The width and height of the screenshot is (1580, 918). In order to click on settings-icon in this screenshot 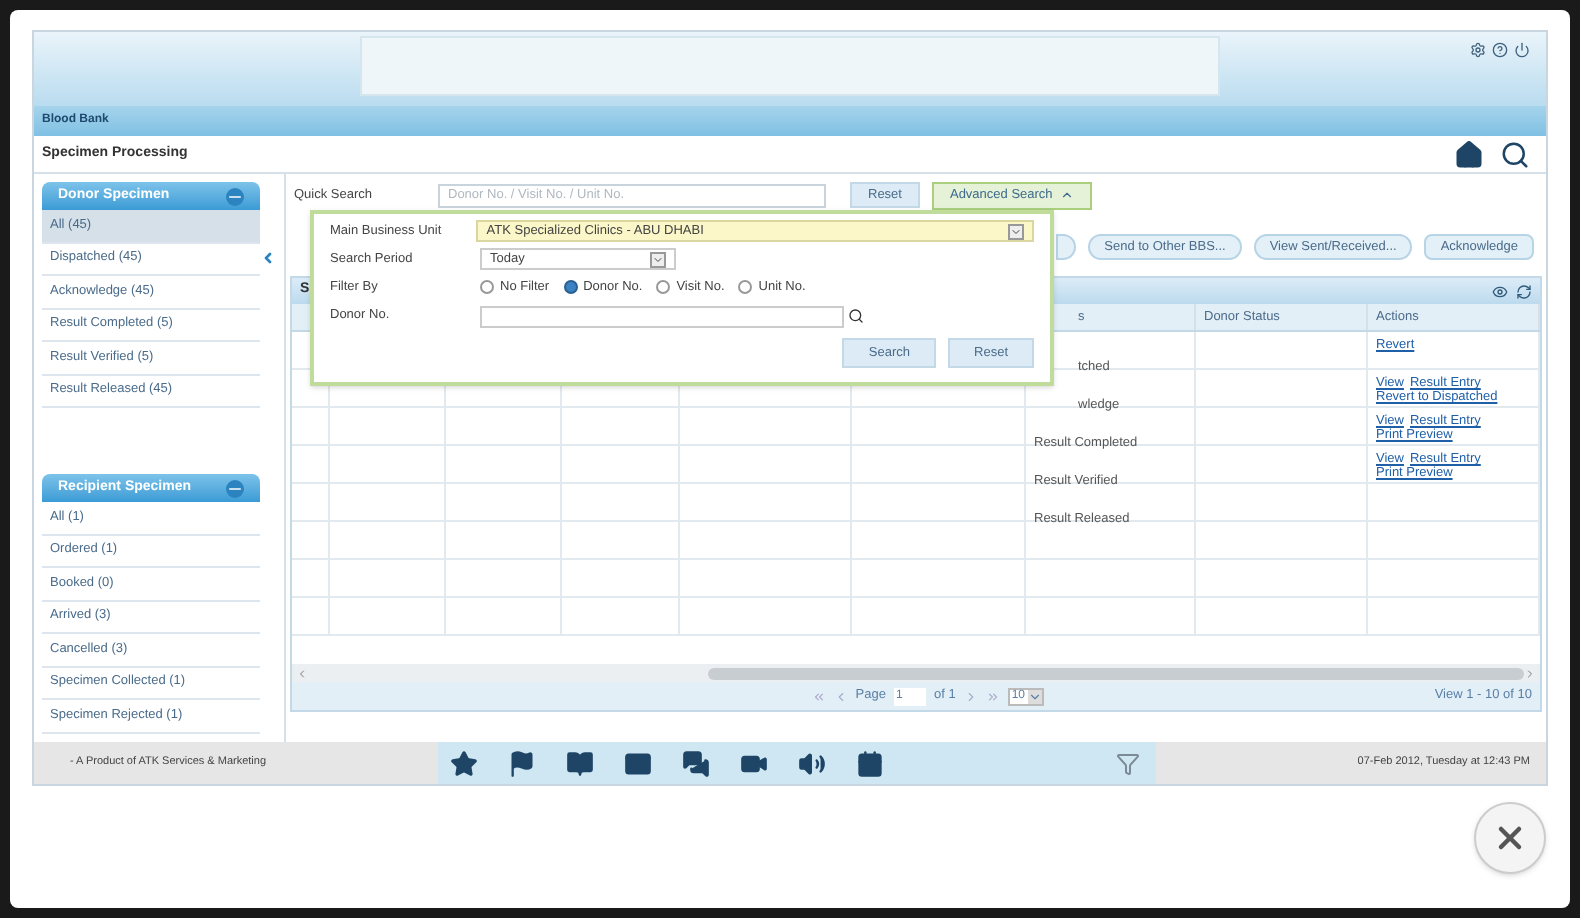, I will do `click(1478, 50)`.